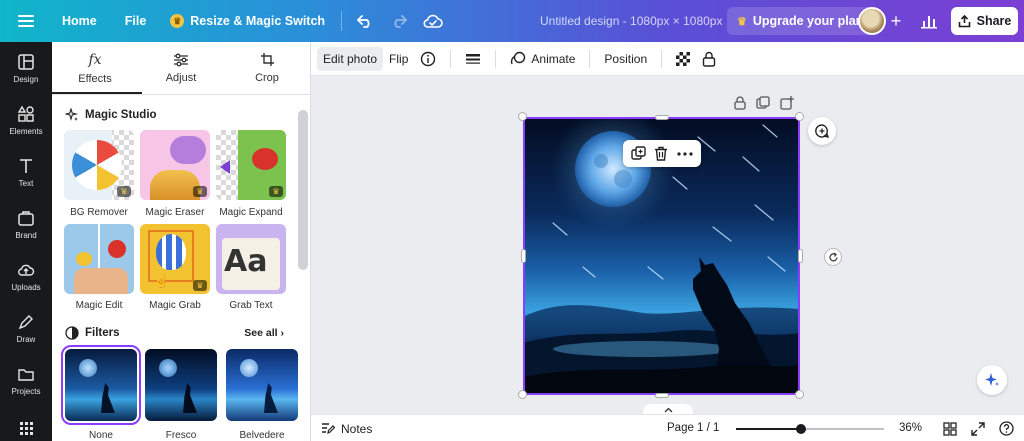  I want to click on grab-text-tile: Aa, so click(251, 259).